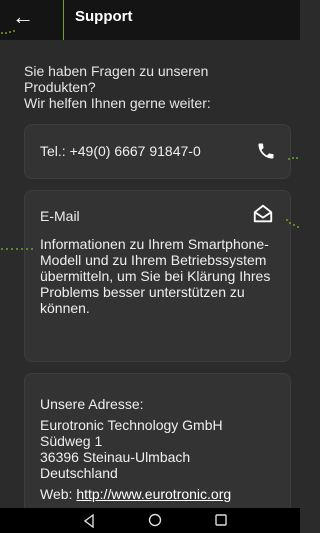 The width and height of the screenshot is (320, 533). I want to click on arrow-left-icon: ←, so click(23, 16).